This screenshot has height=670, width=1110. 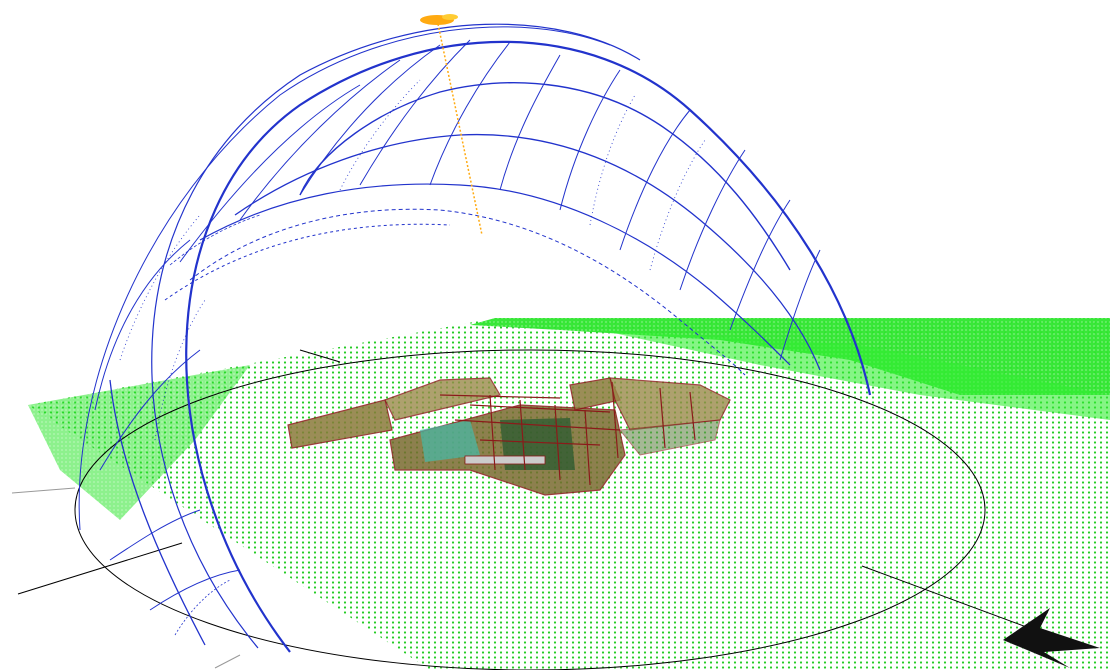 What do you see at coordinates (439, 19) in the screenshot?
I see `sun-marker-icon` at bounding box center [439, 19].